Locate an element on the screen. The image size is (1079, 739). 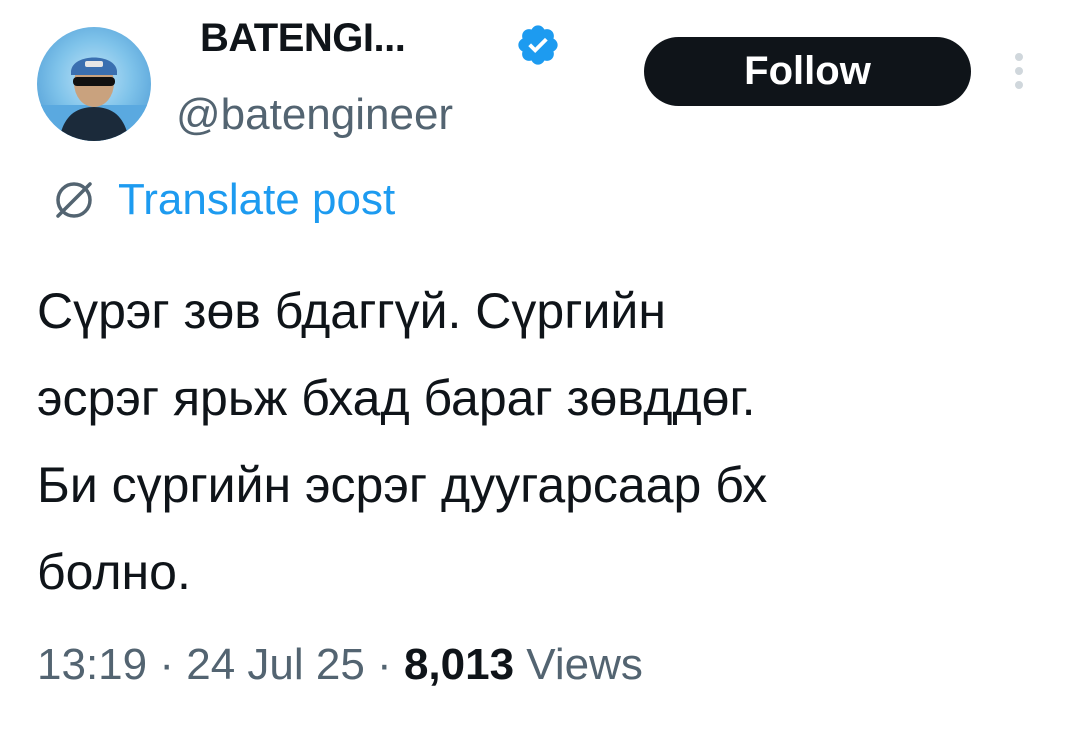
post-line: эсрэг ярьж бхад бараг зөвддөг. is located at coordinates (396, 398).